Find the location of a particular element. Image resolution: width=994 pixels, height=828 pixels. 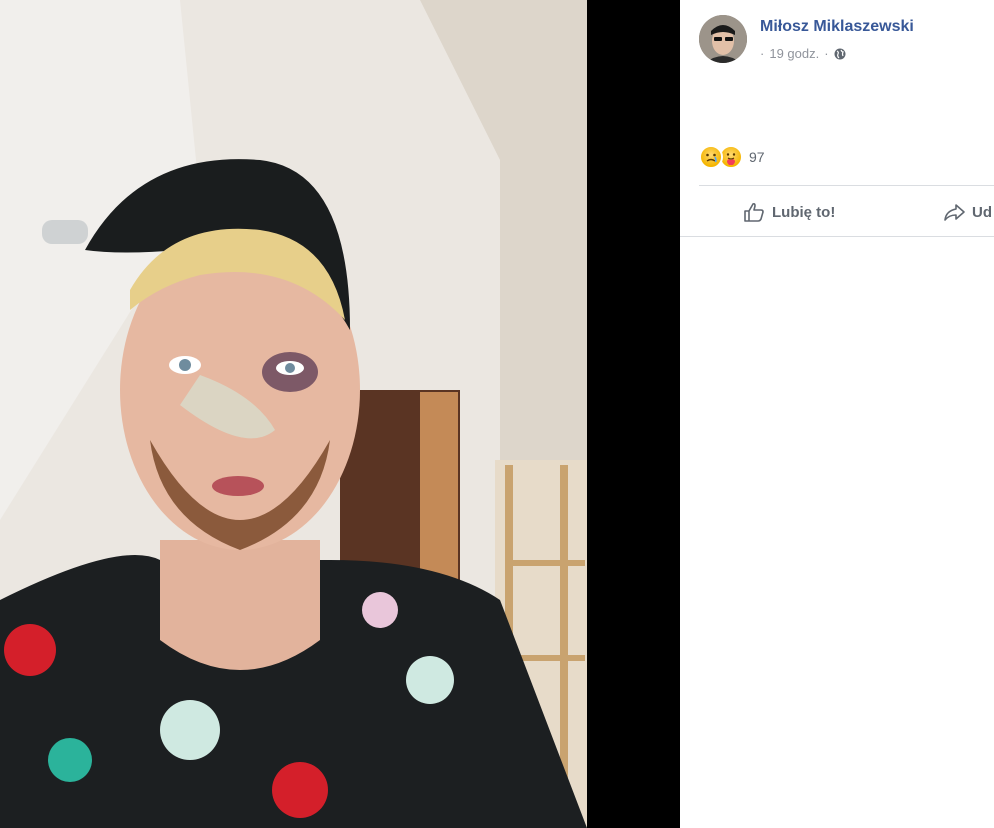

avatar-picture is located at coordinates (723, 39).